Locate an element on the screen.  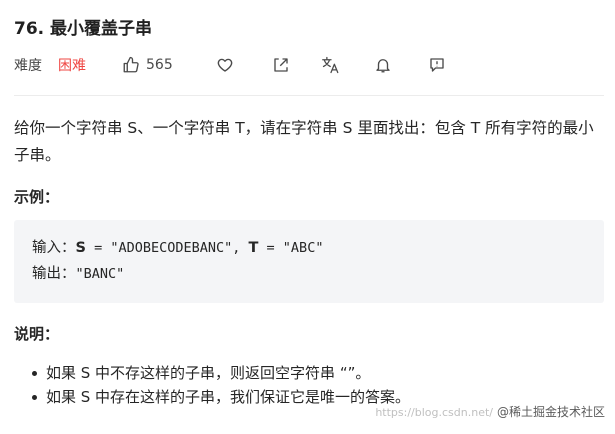
output-value: "BANC" is located at coordinates (100, 274).